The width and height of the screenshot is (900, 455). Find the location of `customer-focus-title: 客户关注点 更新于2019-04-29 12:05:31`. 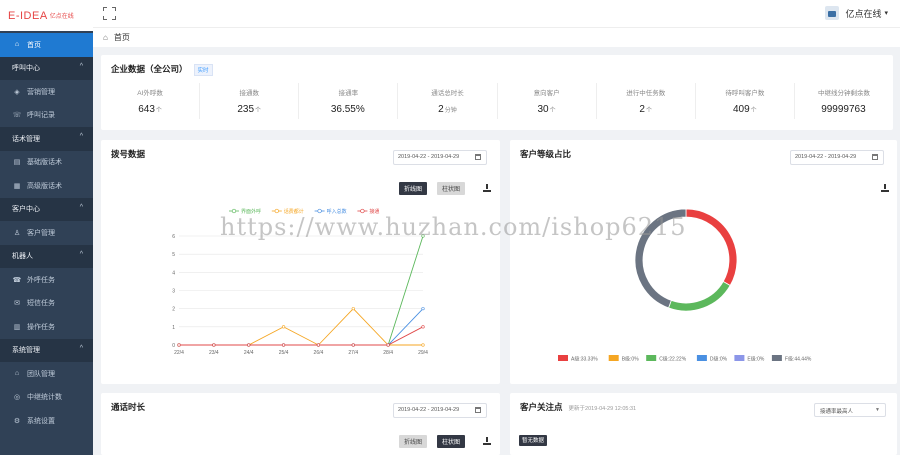

customer-focus-title: 客户关注点 更新于2019-04-29 12:05:31 is located at coordinates (578, 407).